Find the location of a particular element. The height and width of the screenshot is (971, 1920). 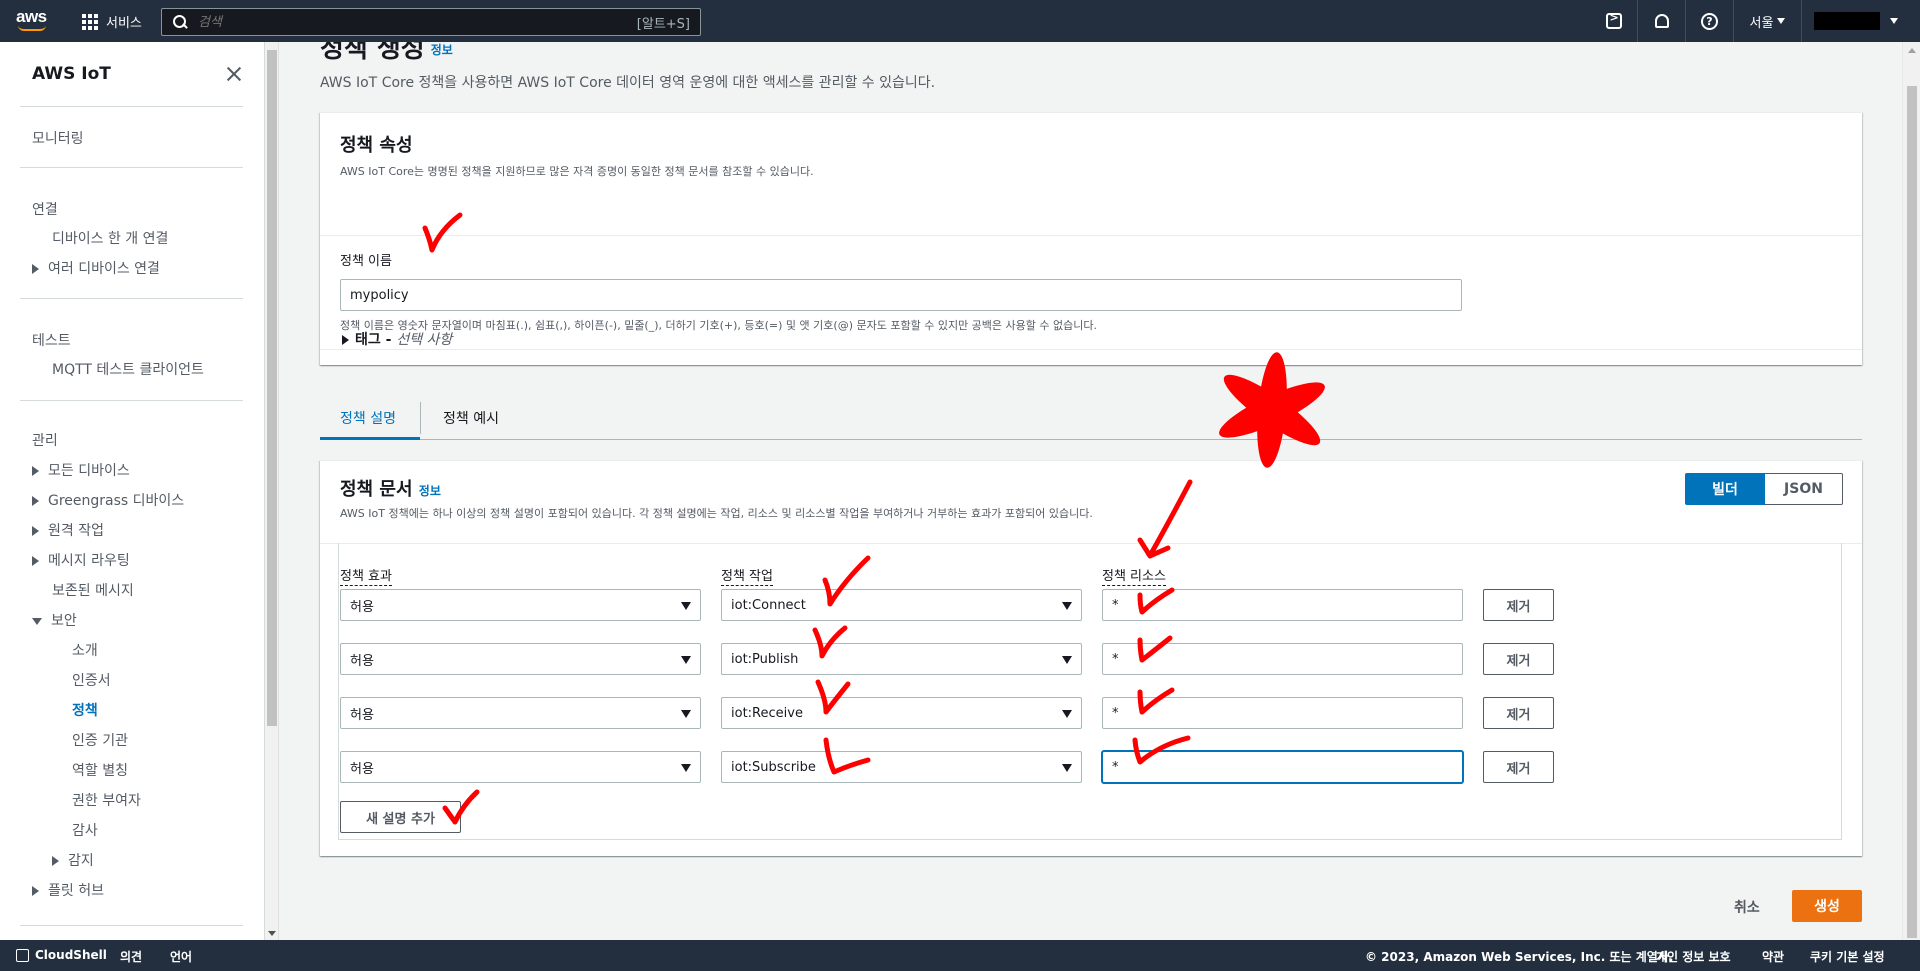

action-column-label: 정책 작업 is located at coordinates (747, 575).